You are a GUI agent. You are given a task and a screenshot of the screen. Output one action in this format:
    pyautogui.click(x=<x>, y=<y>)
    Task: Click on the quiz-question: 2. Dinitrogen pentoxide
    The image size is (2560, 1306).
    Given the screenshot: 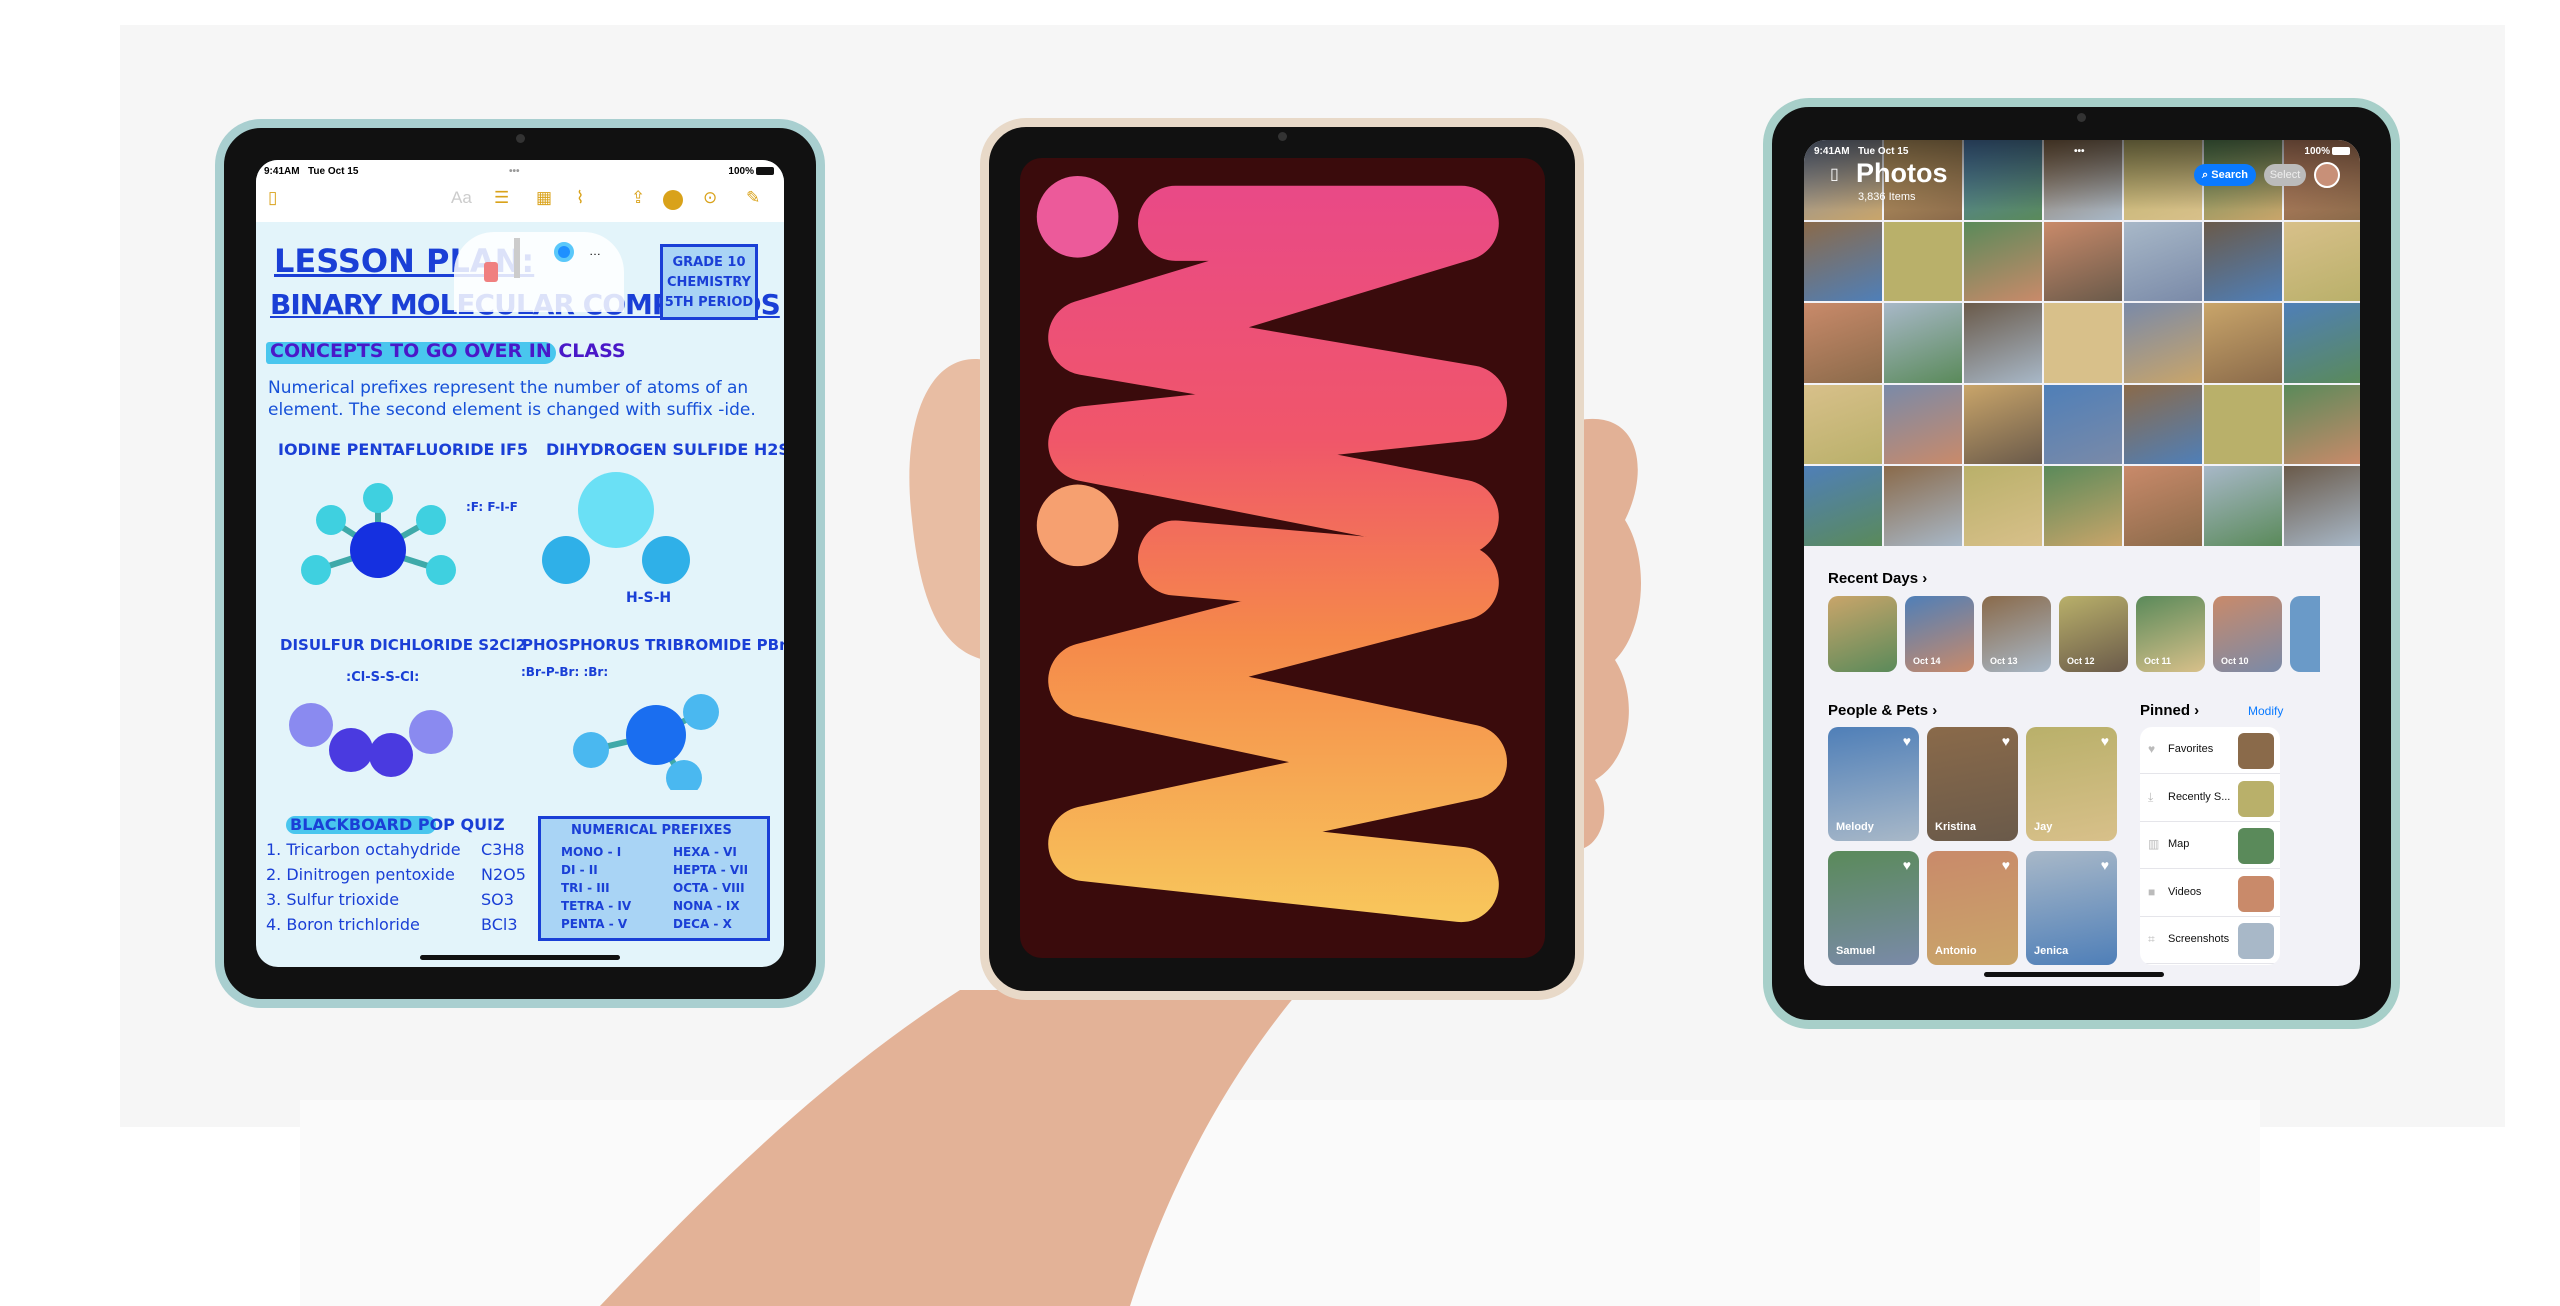 What is the action you would take?
    pyautogui.click(x=360, y=874)
    